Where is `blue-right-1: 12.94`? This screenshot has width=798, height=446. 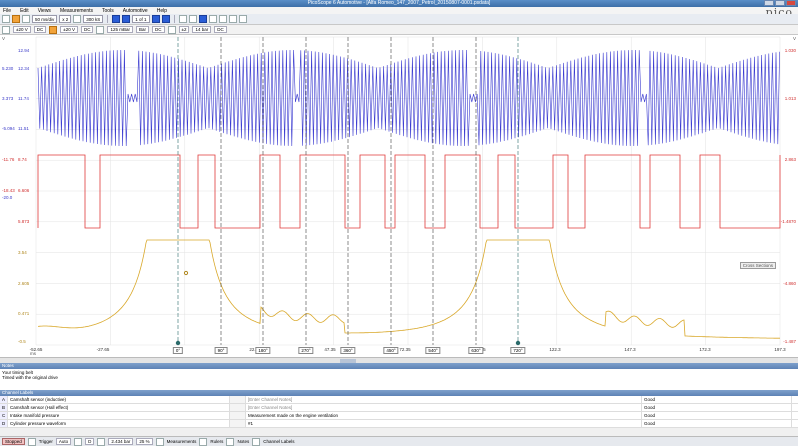
blue-right-1: 12.94 is located at coordinates (24, 50).